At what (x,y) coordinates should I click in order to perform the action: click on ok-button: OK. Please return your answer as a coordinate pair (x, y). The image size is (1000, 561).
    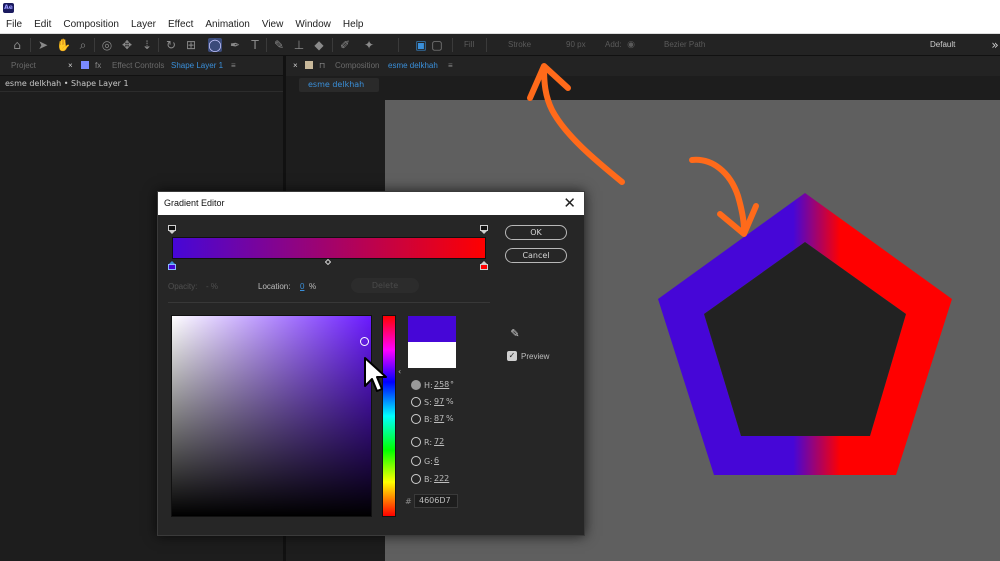
    Looking at the image, I should click on (536, 232).